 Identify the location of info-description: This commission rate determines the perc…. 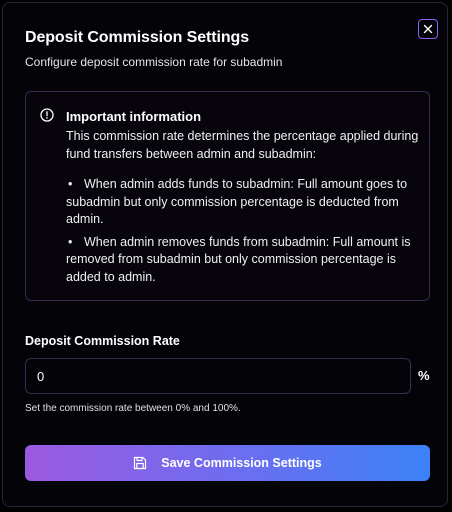
(242, 145).